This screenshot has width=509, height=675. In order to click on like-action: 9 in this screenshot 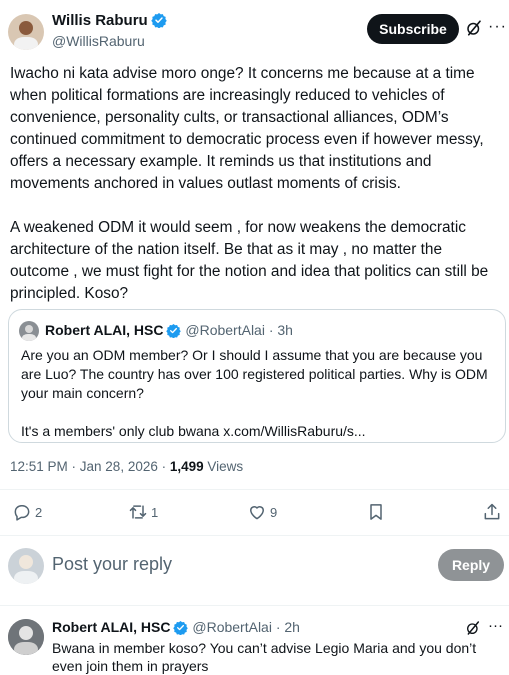, I will do `click(262, 513)`.